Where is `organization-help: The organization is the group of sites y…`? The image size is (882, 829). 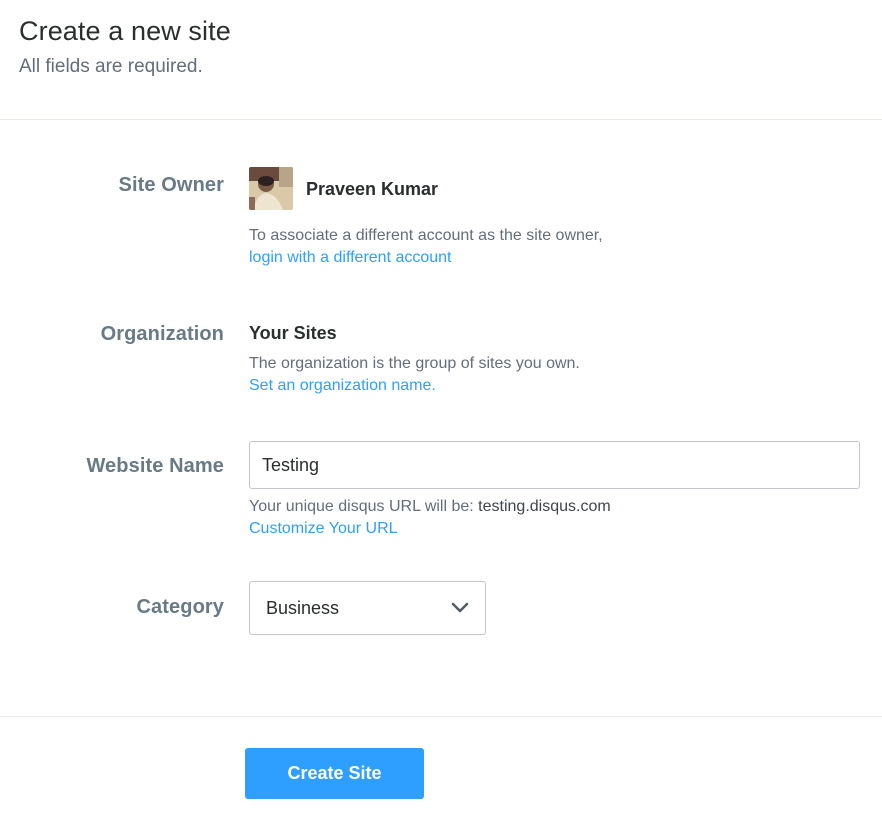
organization-help: The organization is the group of sites y… is located at coordinates (414, 375).